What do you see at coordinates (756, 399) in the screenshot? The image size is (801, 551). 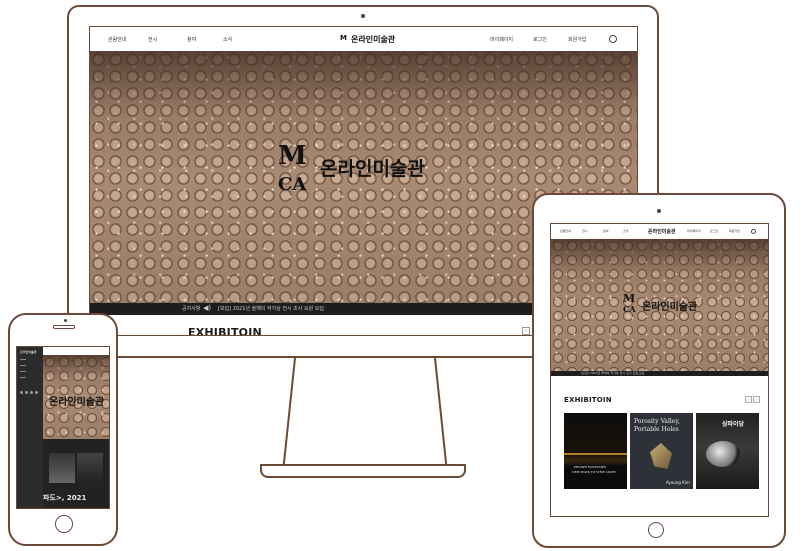 I see `next-arrow-icon: ›` at bounding box center [756, 399].